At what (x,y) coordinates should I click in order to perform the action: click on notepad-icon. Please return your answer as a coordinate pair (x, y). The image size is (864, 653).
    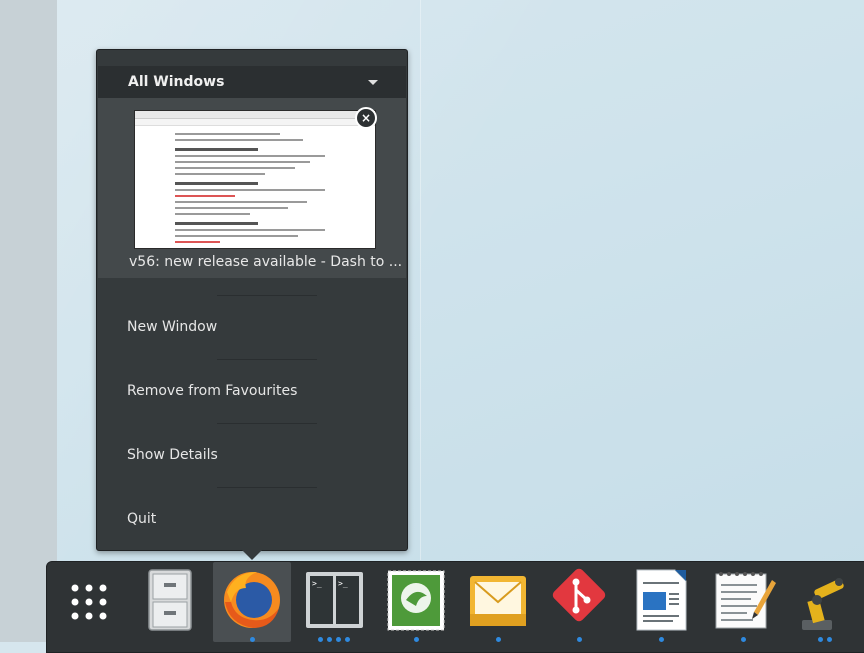
    Looking at the image, I should click on (745, 600).